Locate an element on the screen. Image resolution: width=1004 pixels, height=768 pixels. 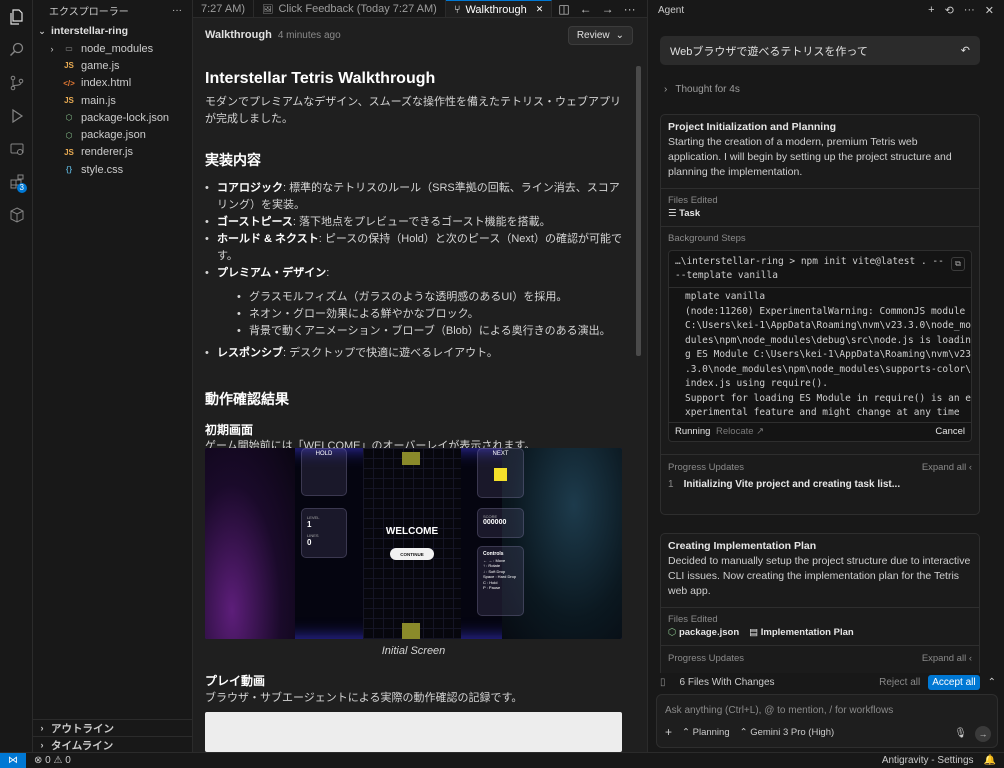
bell-icon: 🔔 is located at coordinates (990, 760).